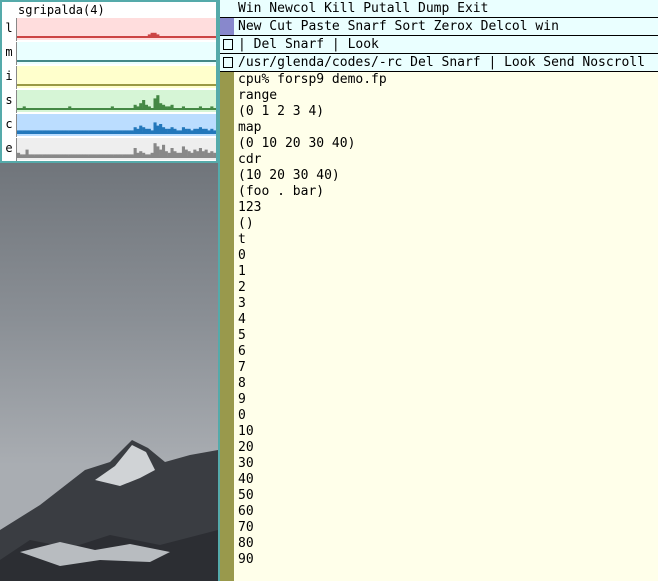 This screenshot has width=658, height=581. I want to click on output-line: 8, so click(242, 383).